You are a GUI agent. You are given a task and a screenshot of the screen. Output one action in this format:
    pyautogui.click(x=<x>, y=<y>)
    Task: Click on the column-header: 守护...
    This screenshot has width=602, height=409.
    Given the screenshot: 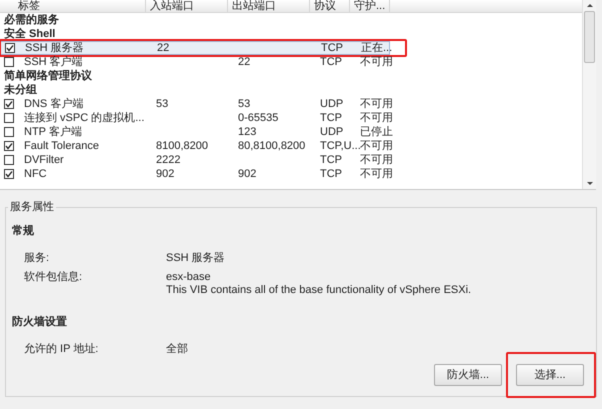 What is the action you would take?
    pyautogui.click(x=370, y=6)
    